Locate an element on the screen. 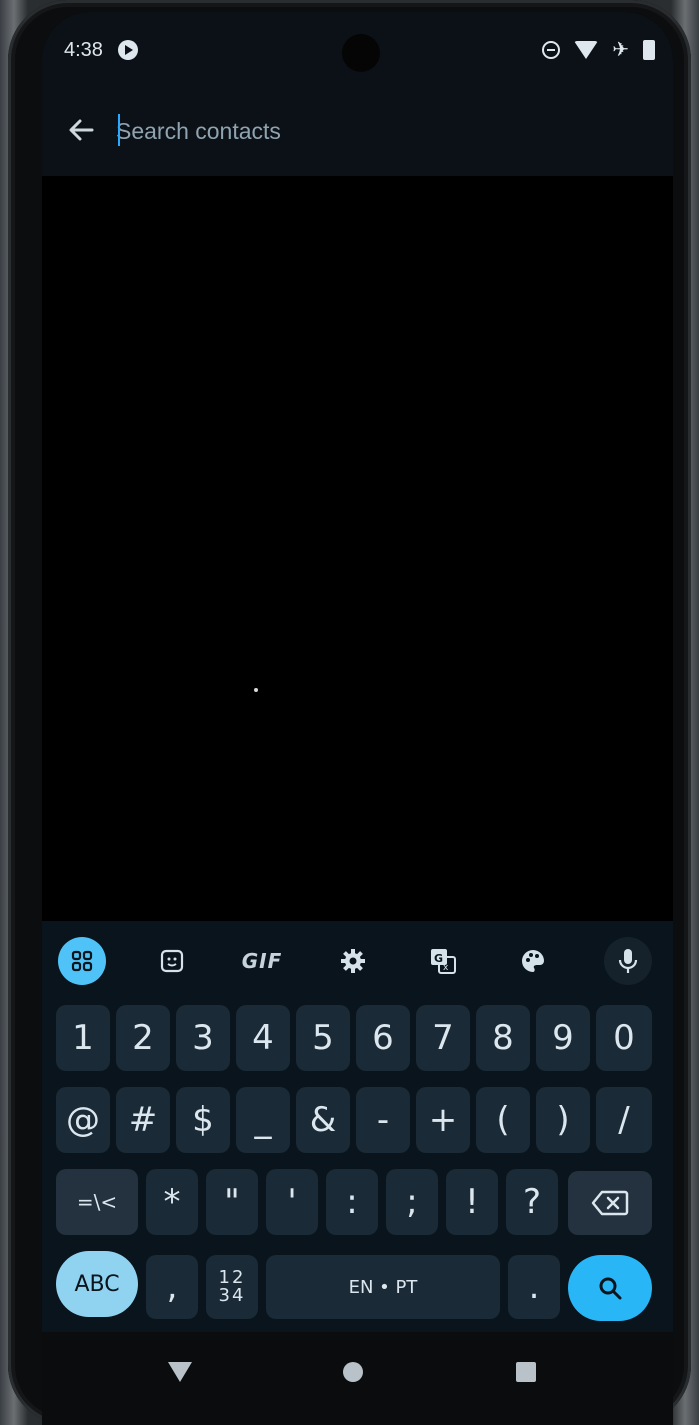 This screenshot has height=1425, width=699. navigation-bar is located at coordinates (357, 1378).